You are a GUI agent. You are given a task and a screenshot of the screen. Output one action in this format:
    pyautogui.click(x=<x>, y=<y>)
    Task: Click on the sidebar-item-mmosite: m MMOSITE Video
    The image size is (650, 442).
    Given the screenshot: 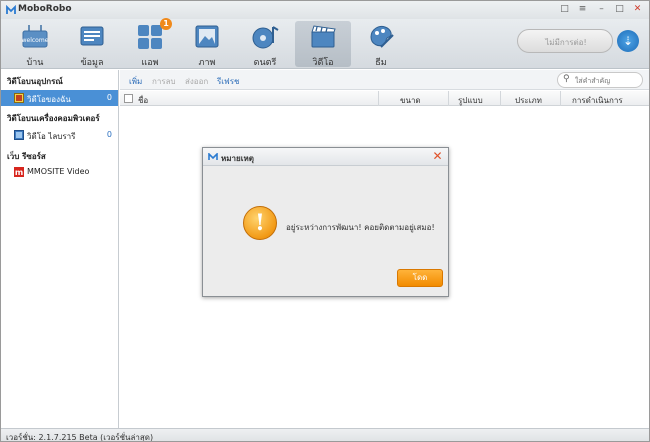 What is the action you would take?
    pyautogui.click(x=59, y=172)
    